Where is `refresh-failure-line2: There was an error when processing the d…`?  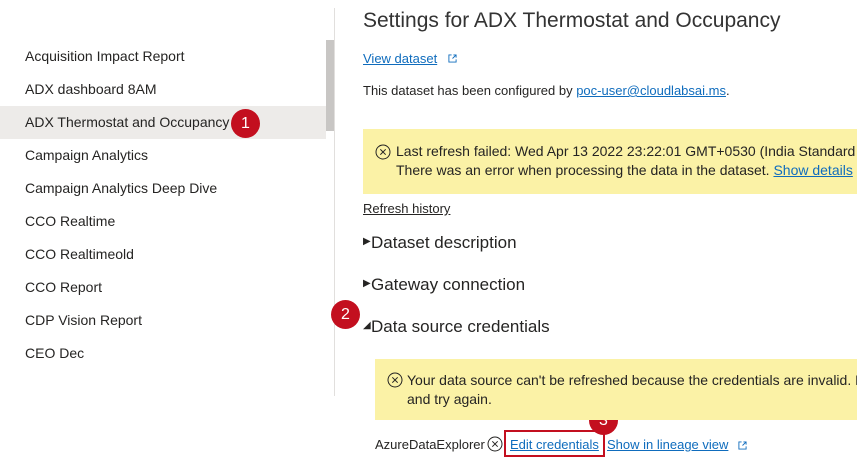
refresh-failure-line2: There was an error when processing the d… is located at coordinates (624, 170).